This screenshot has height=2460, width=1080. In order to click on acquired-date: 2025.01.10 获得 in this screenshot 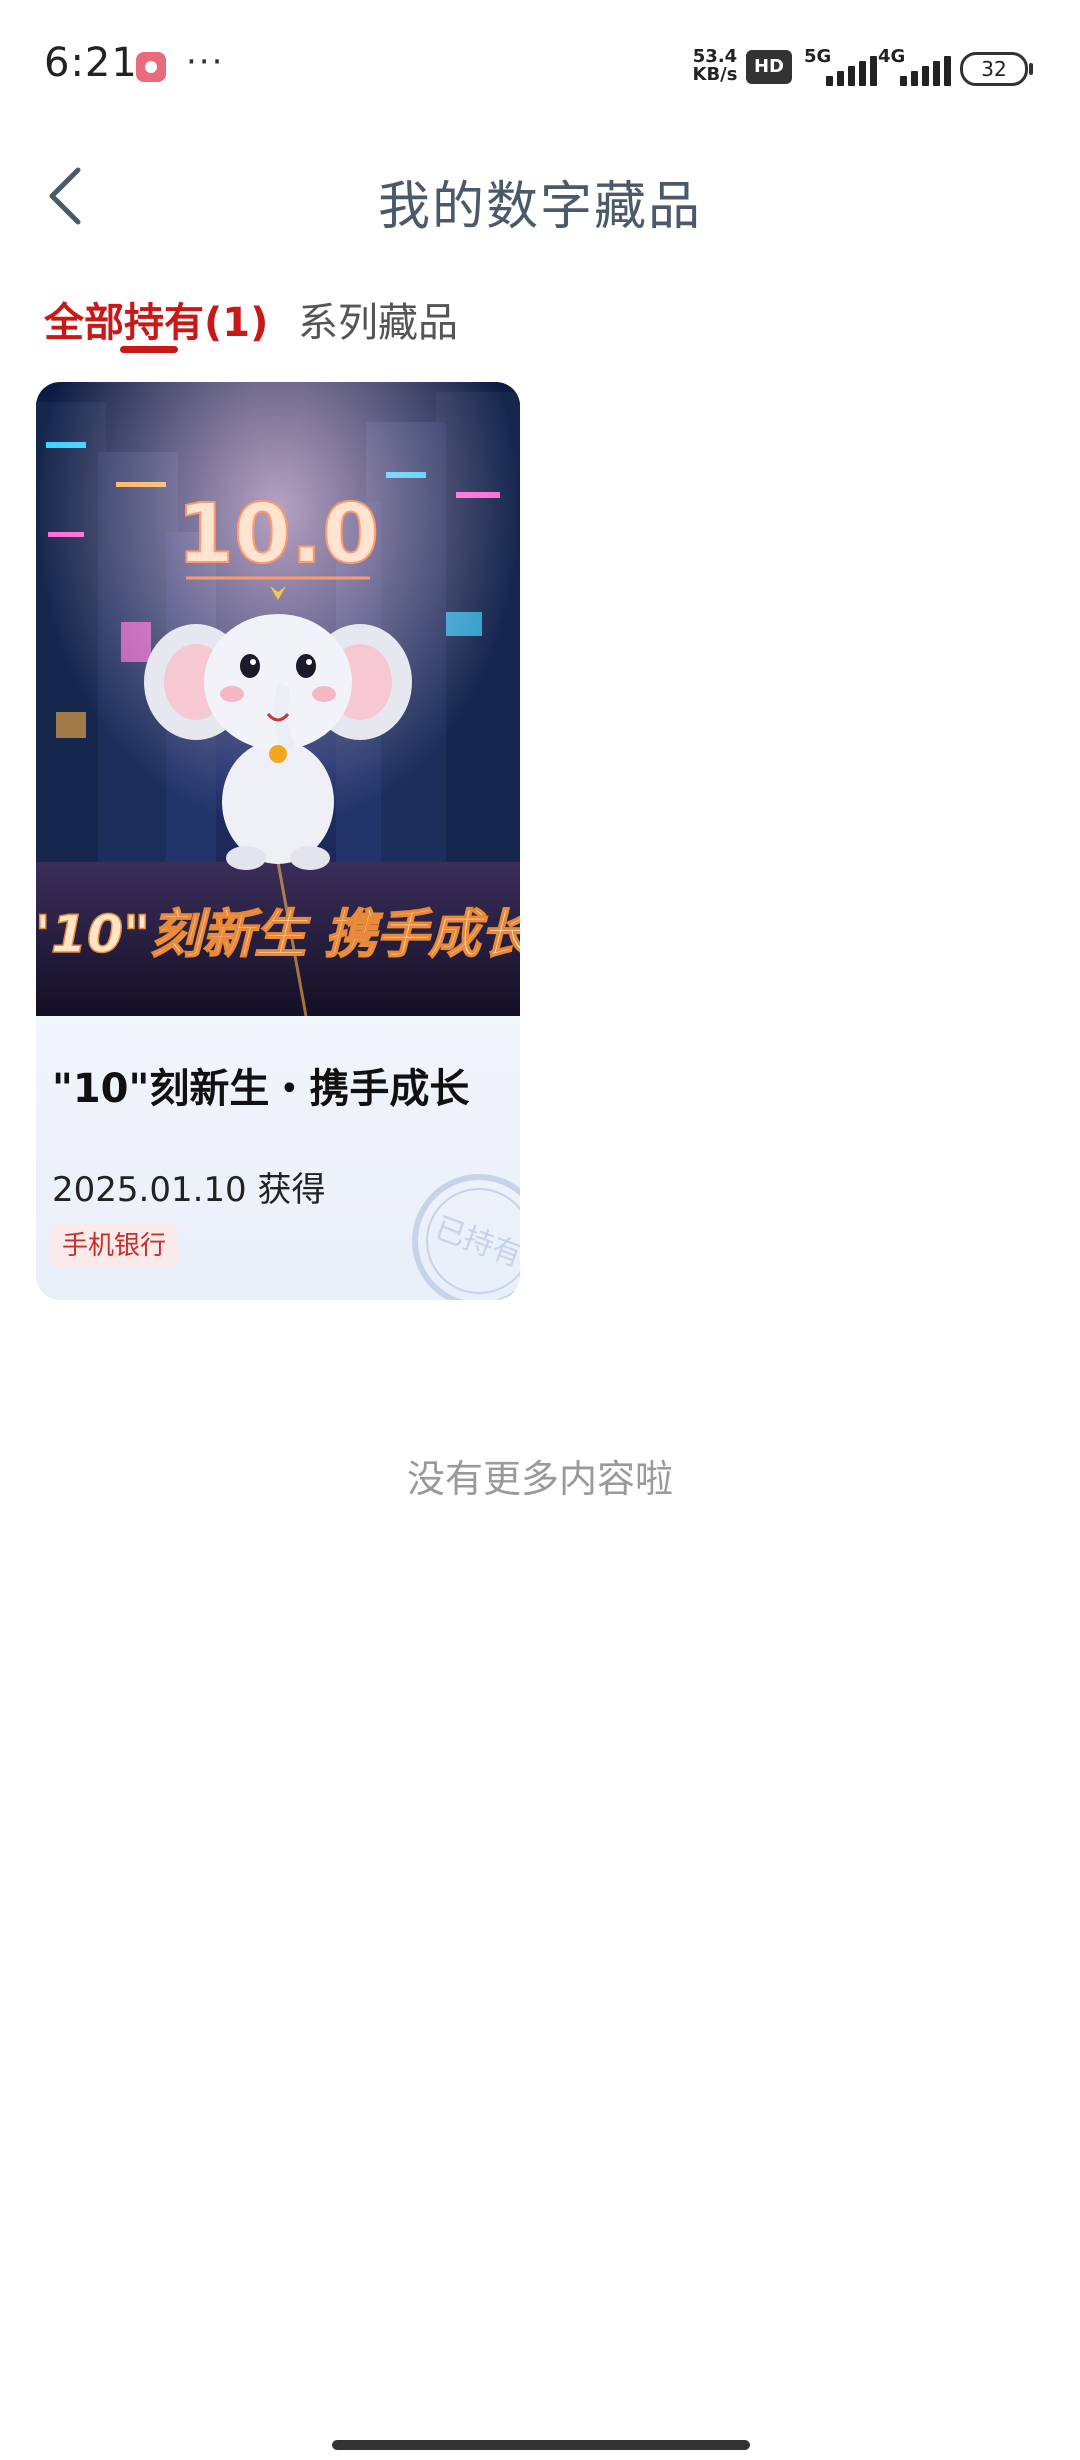, I will do `click(189, 1190)`.